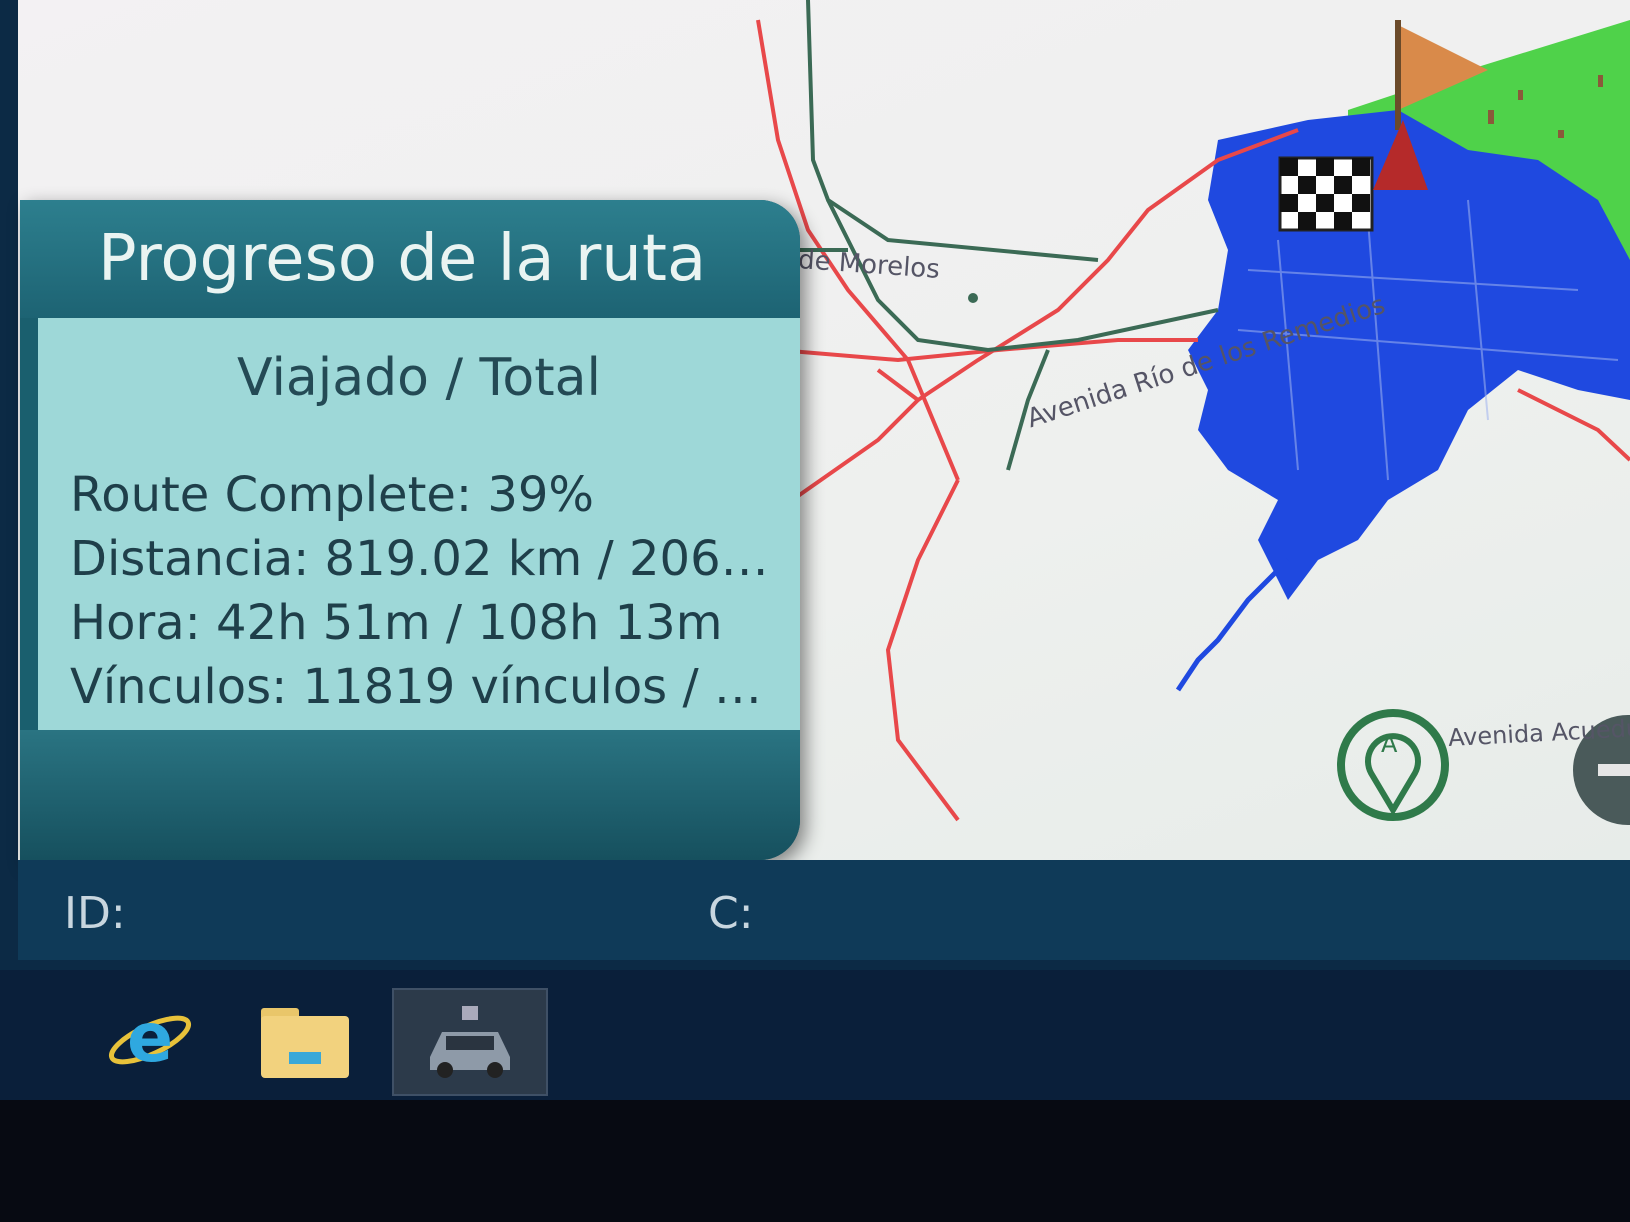 The height and width of the screenshot is (1222, 1630). I want to click on taskbar-internet-explorer: e, so click(150, 1040).